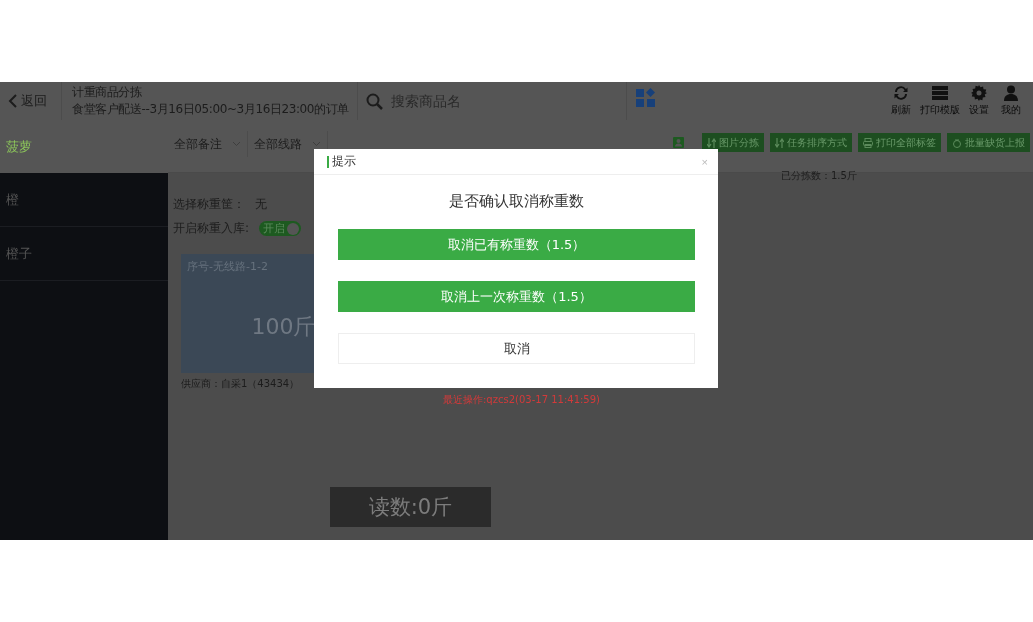  What do you see at coordinates (1011, 93) in the screenshot?
I see `user-icon` at bounding box center [1011, 93].